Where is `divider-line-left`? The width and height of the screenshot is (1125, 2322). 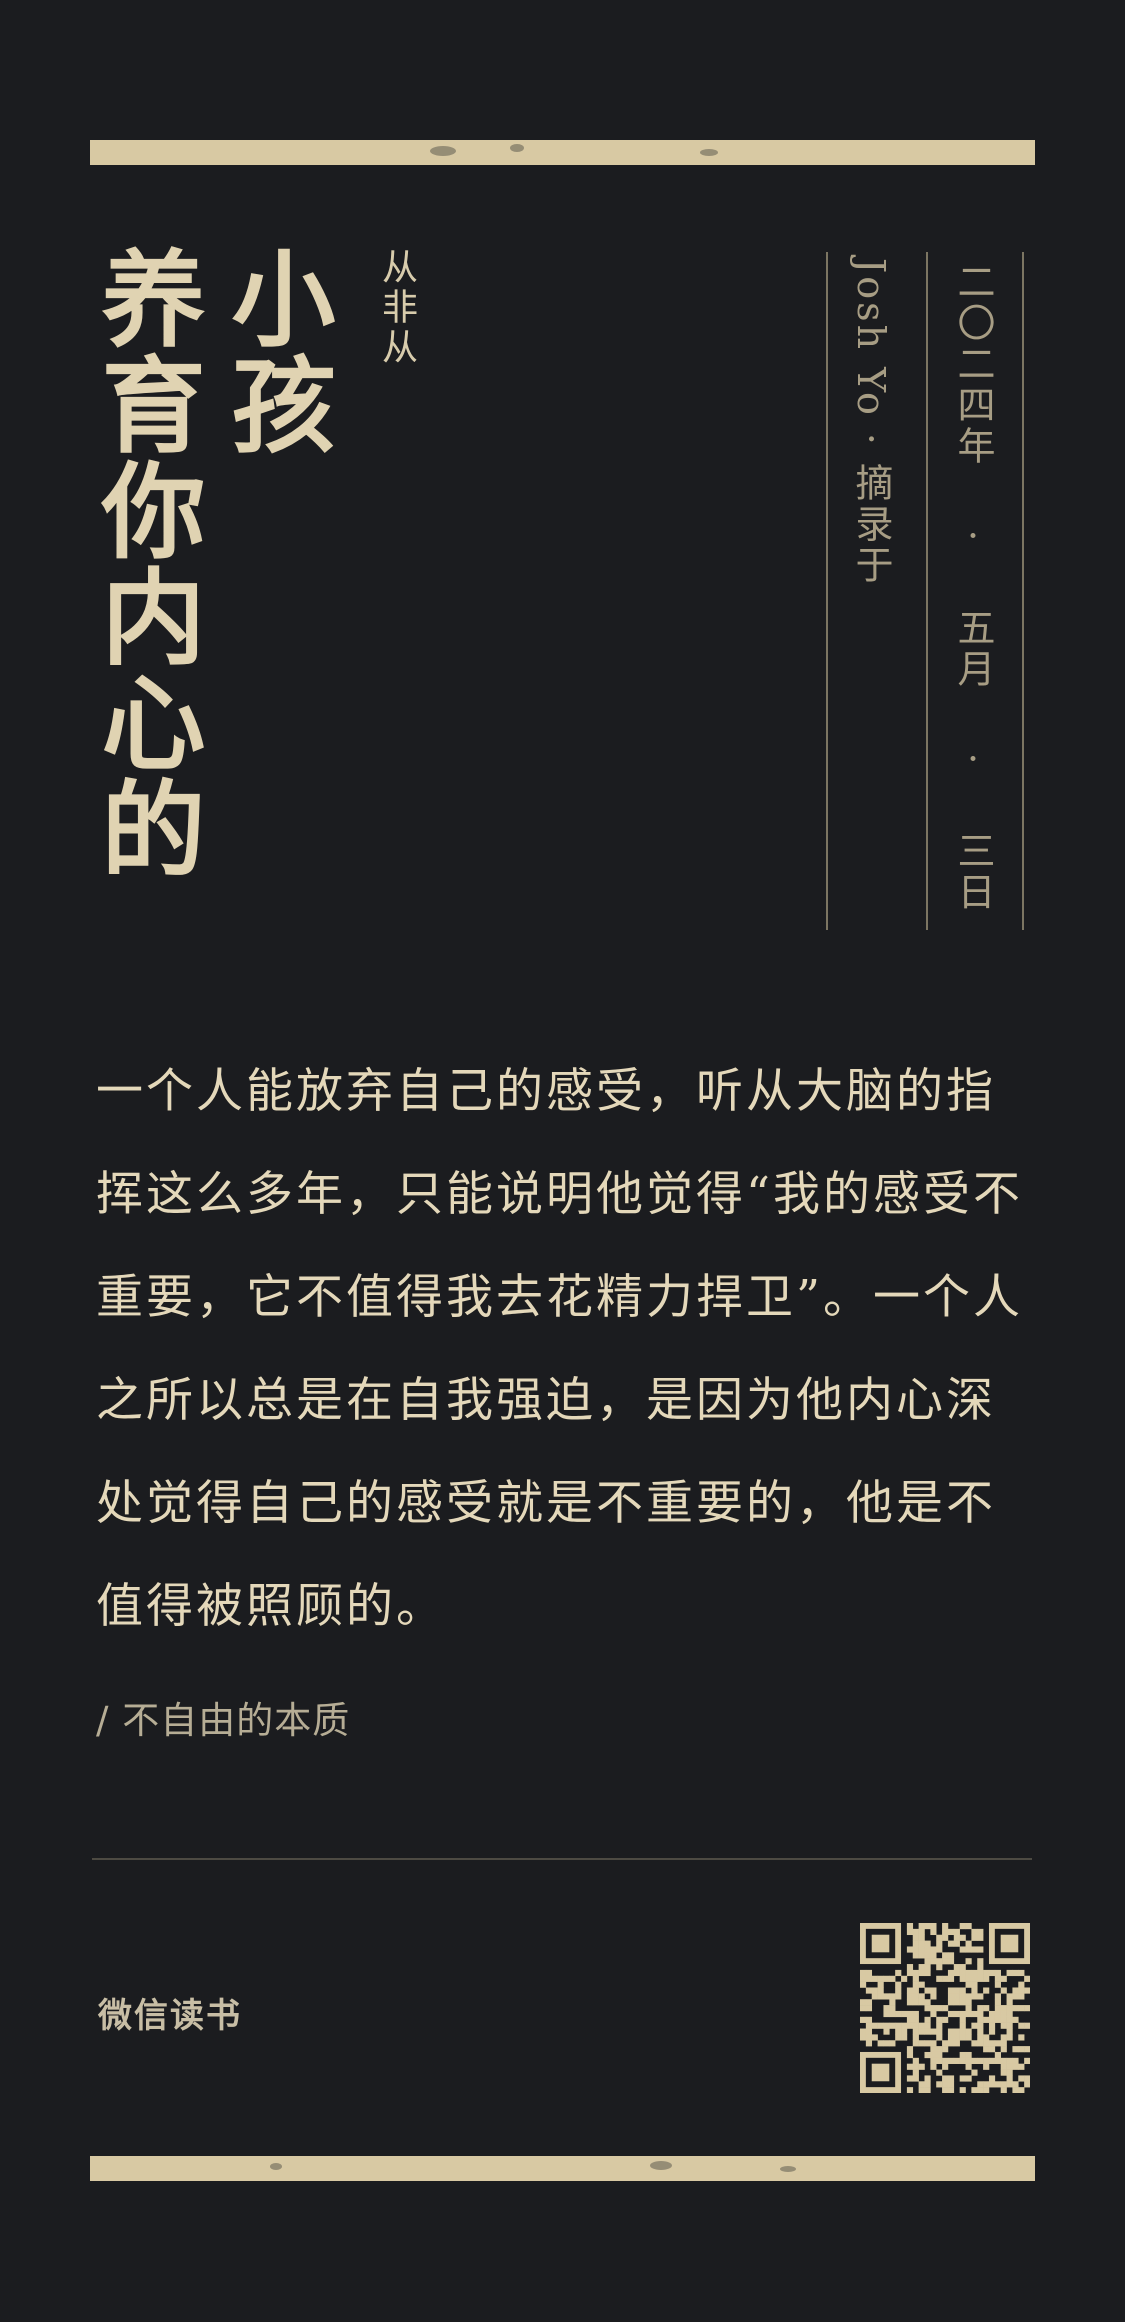 divider-line-left is located at coordinates (827, 591).